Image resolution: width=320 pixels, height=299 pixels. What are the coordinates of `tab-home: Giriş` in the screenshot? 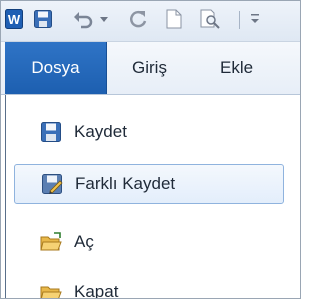 It's located at (149, 68).